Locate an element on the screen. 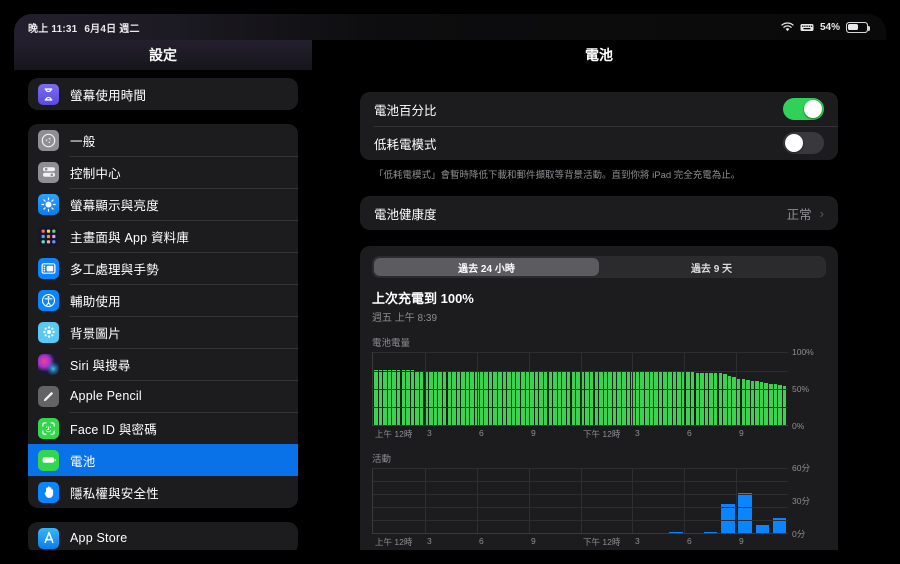 The height and width of the screenshot is (564, 900). last-charge-title: 上次充電到 100% is located at coordinates (423, 299).